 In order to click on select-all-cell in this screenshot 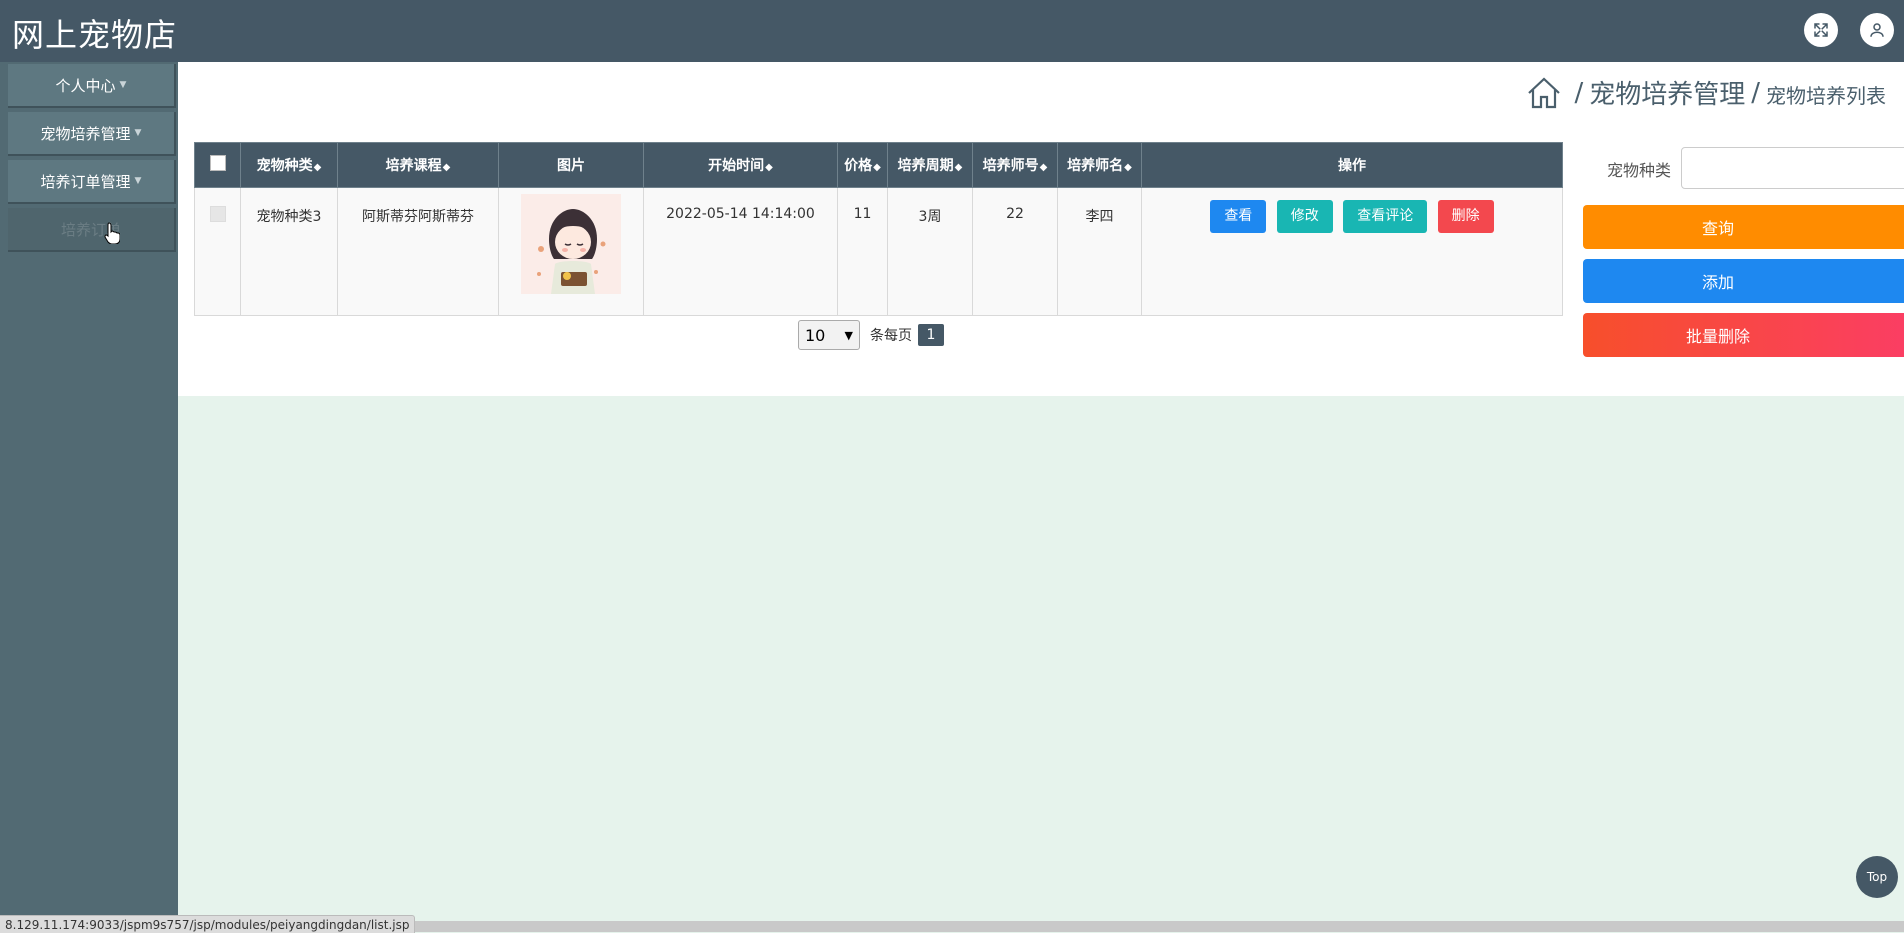, I will do `click(217, 165)`.